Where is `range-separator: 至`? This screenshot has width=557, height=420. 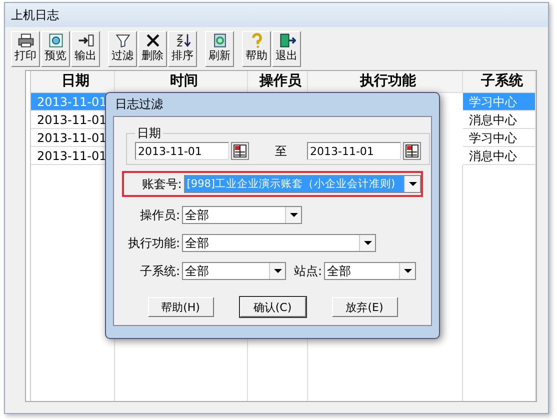 range-separator: 至 is located at coordinates (281, 151).